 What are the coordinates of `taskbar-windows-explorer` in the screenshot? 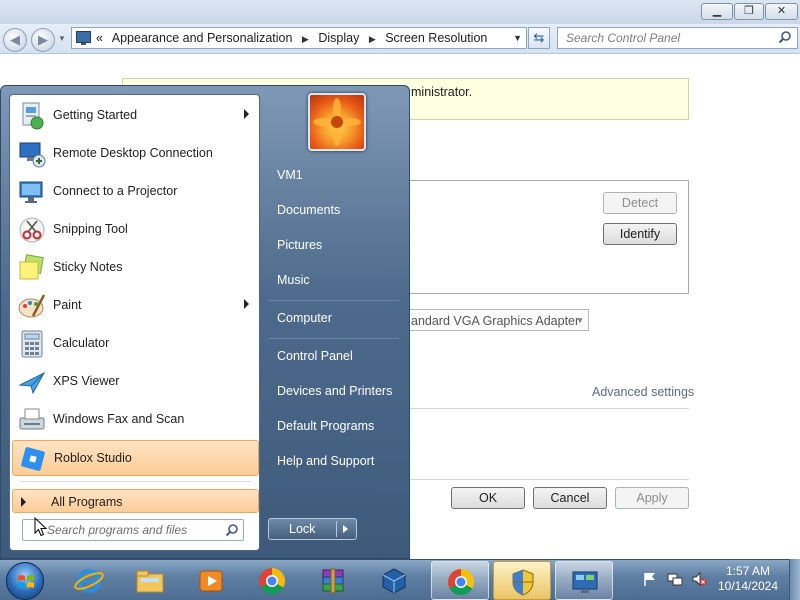 It's located at (150, 580).